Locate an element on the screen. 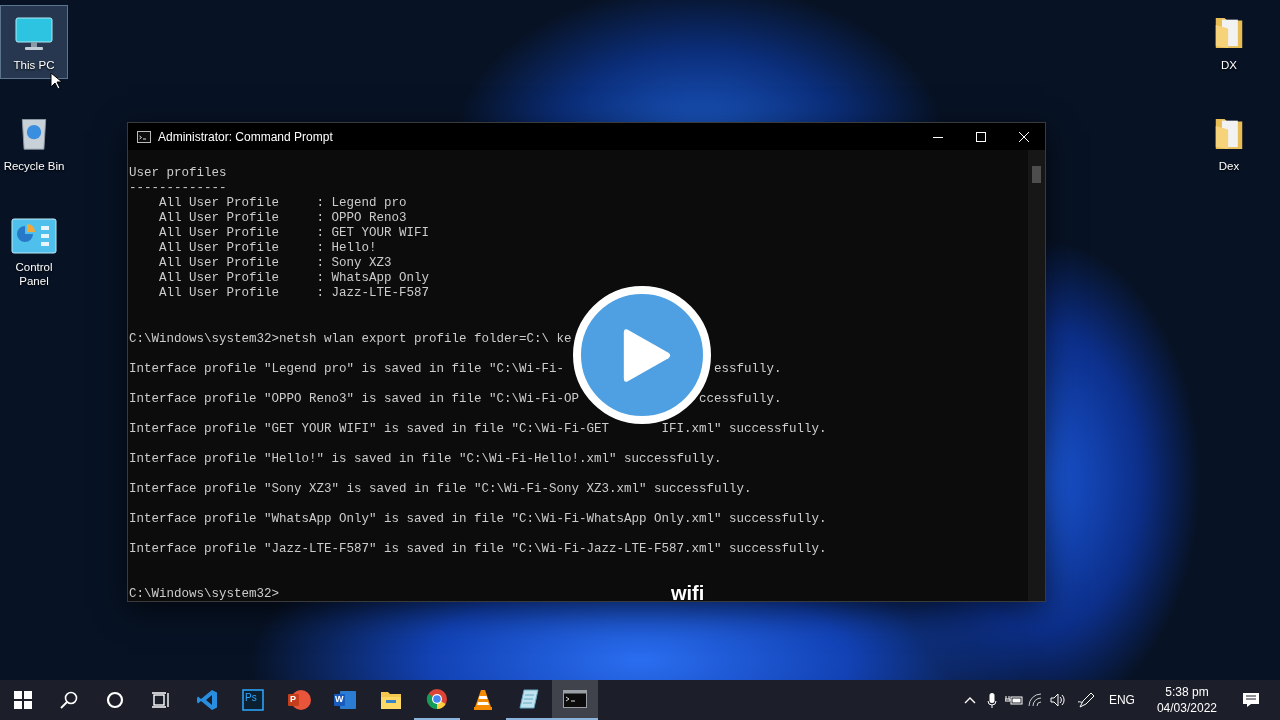  console-text: All User Profile : Sony XZ3 is located at coordinates (275, 263).